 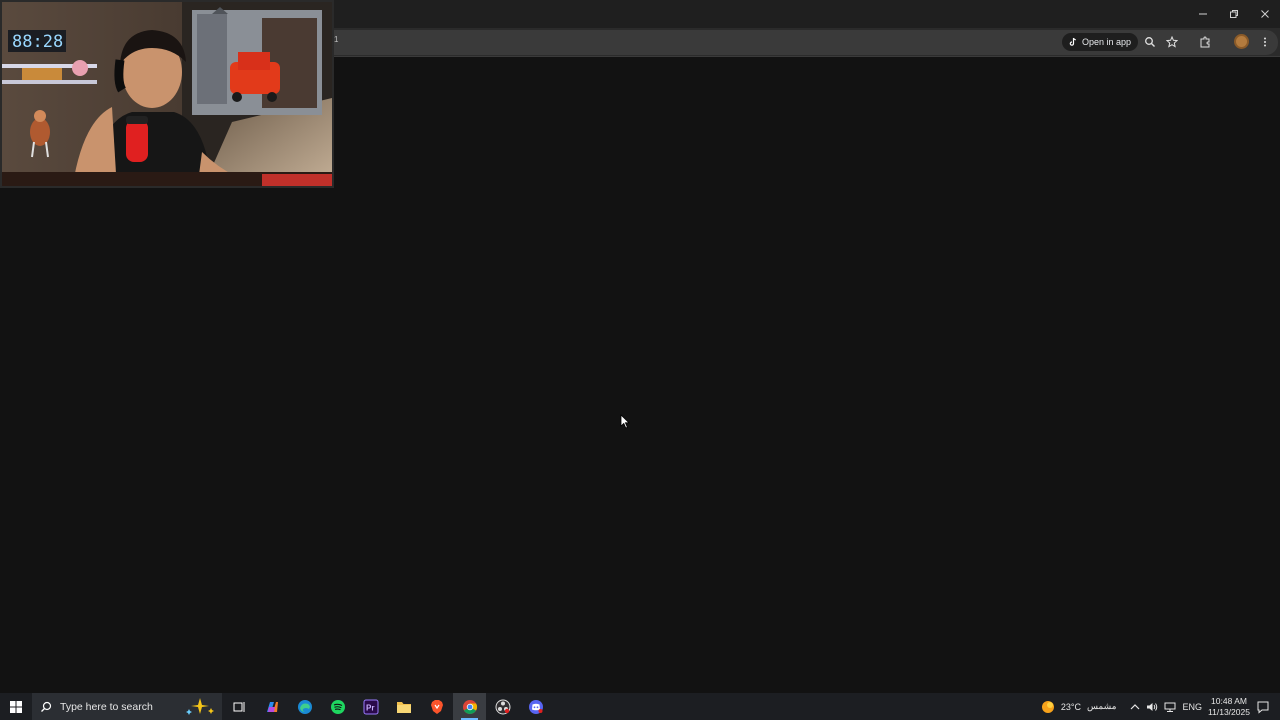 I want to click on volume-icon, so click(x=1152, y=707).